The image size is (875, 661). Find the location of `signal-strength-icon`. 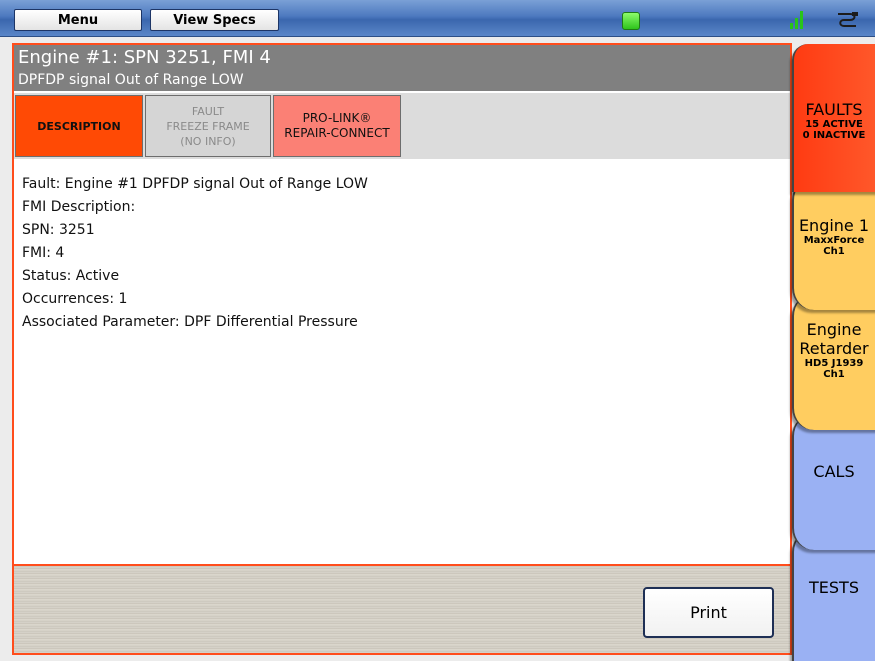

signal-strength-icon is located at coordinates (798, 19).